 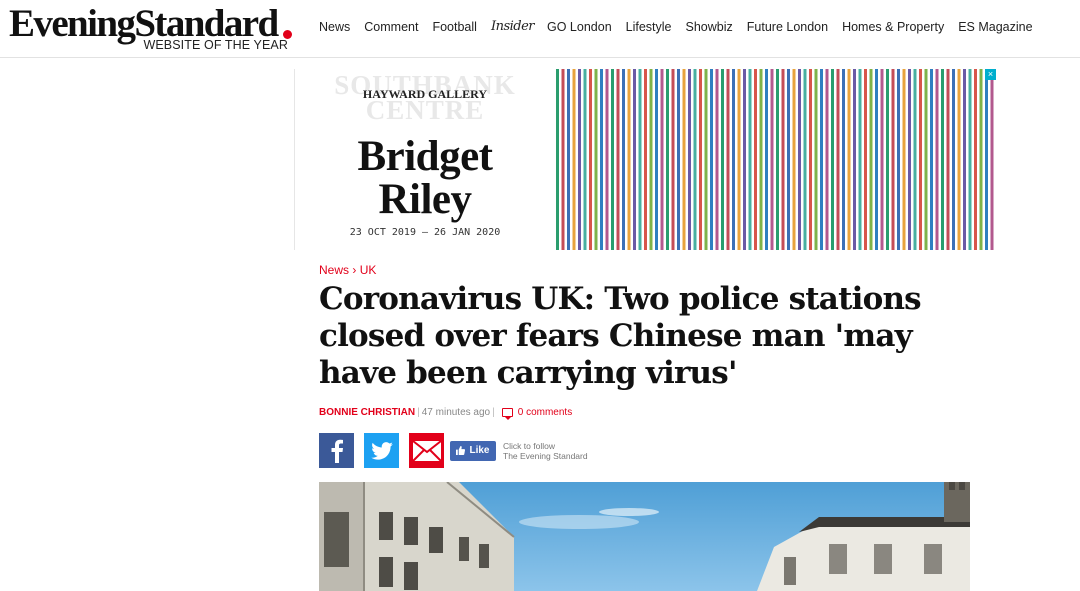 I want to click on article-hero-image, so click(x=644, y=536).